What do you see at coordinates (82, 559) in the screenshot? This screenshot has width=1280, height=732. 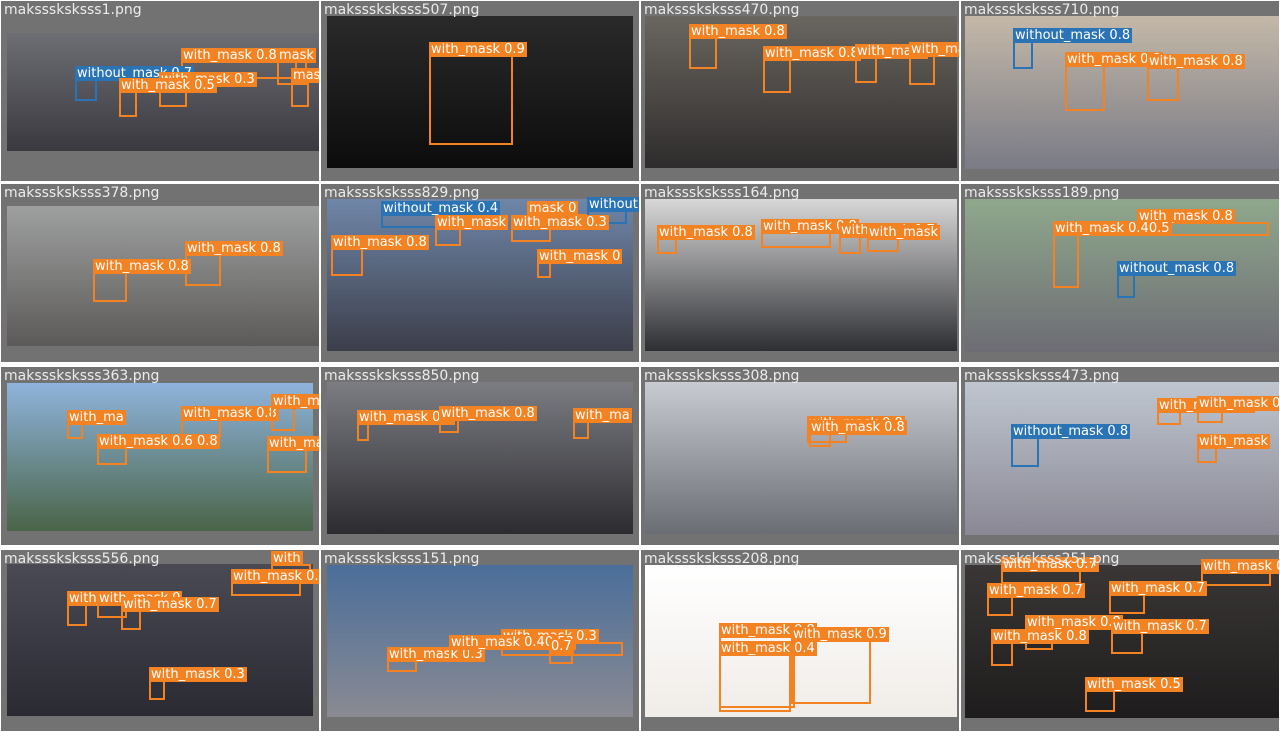 I see `tile-filename: maksssksksss556.png` at bounding box center [82, 559].